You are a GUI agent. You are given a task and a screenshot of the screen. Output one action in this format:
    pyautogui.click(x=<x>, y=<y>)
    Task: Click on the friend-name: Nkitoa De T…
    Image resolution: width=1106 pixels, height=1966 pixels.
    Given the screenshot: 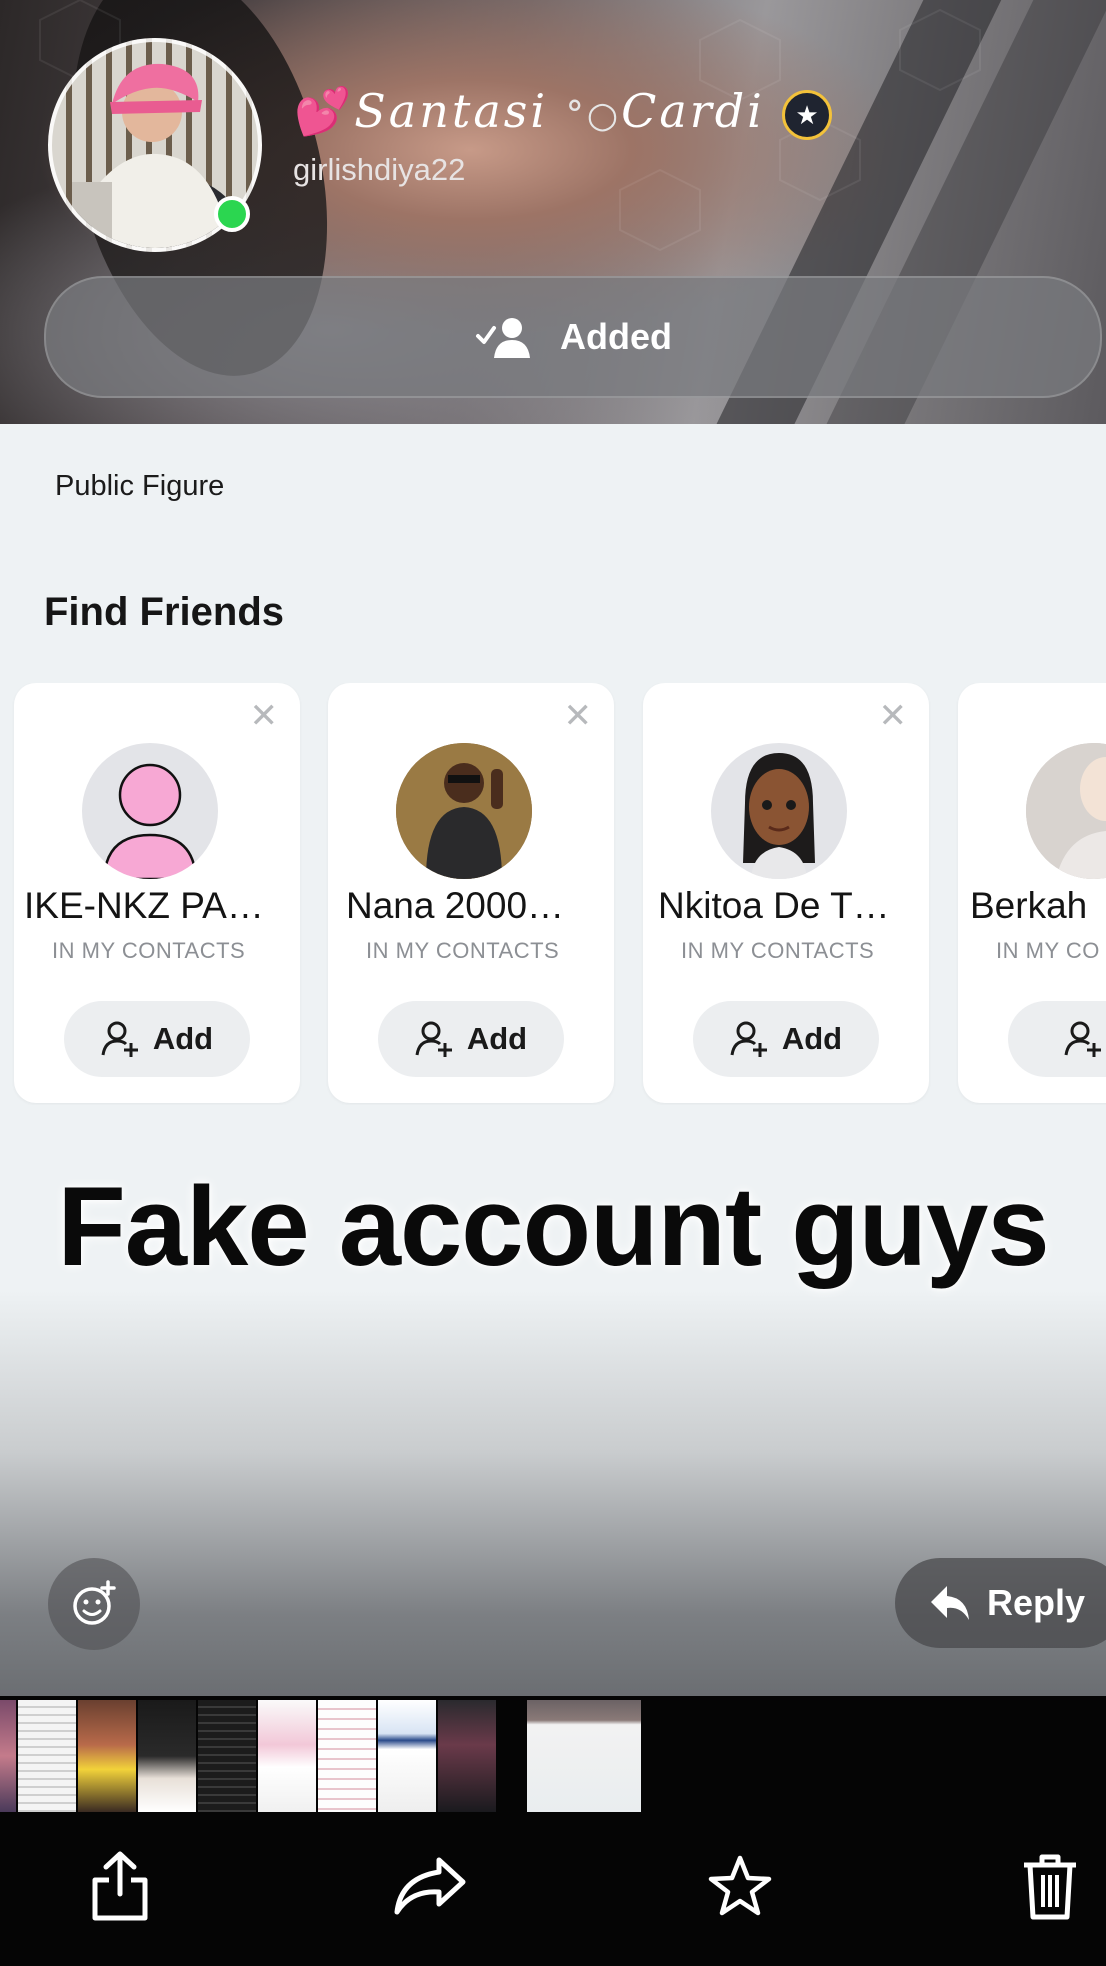 What is the action you would take?
    pyautogui.click(x=774, y=905)
    